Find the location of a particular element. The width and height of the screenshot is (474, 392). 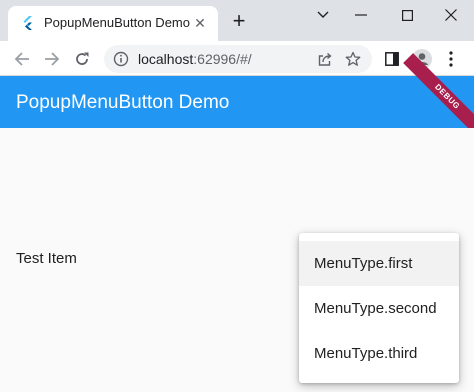

close-icon: ✕ is located at coordinates (200, 23).